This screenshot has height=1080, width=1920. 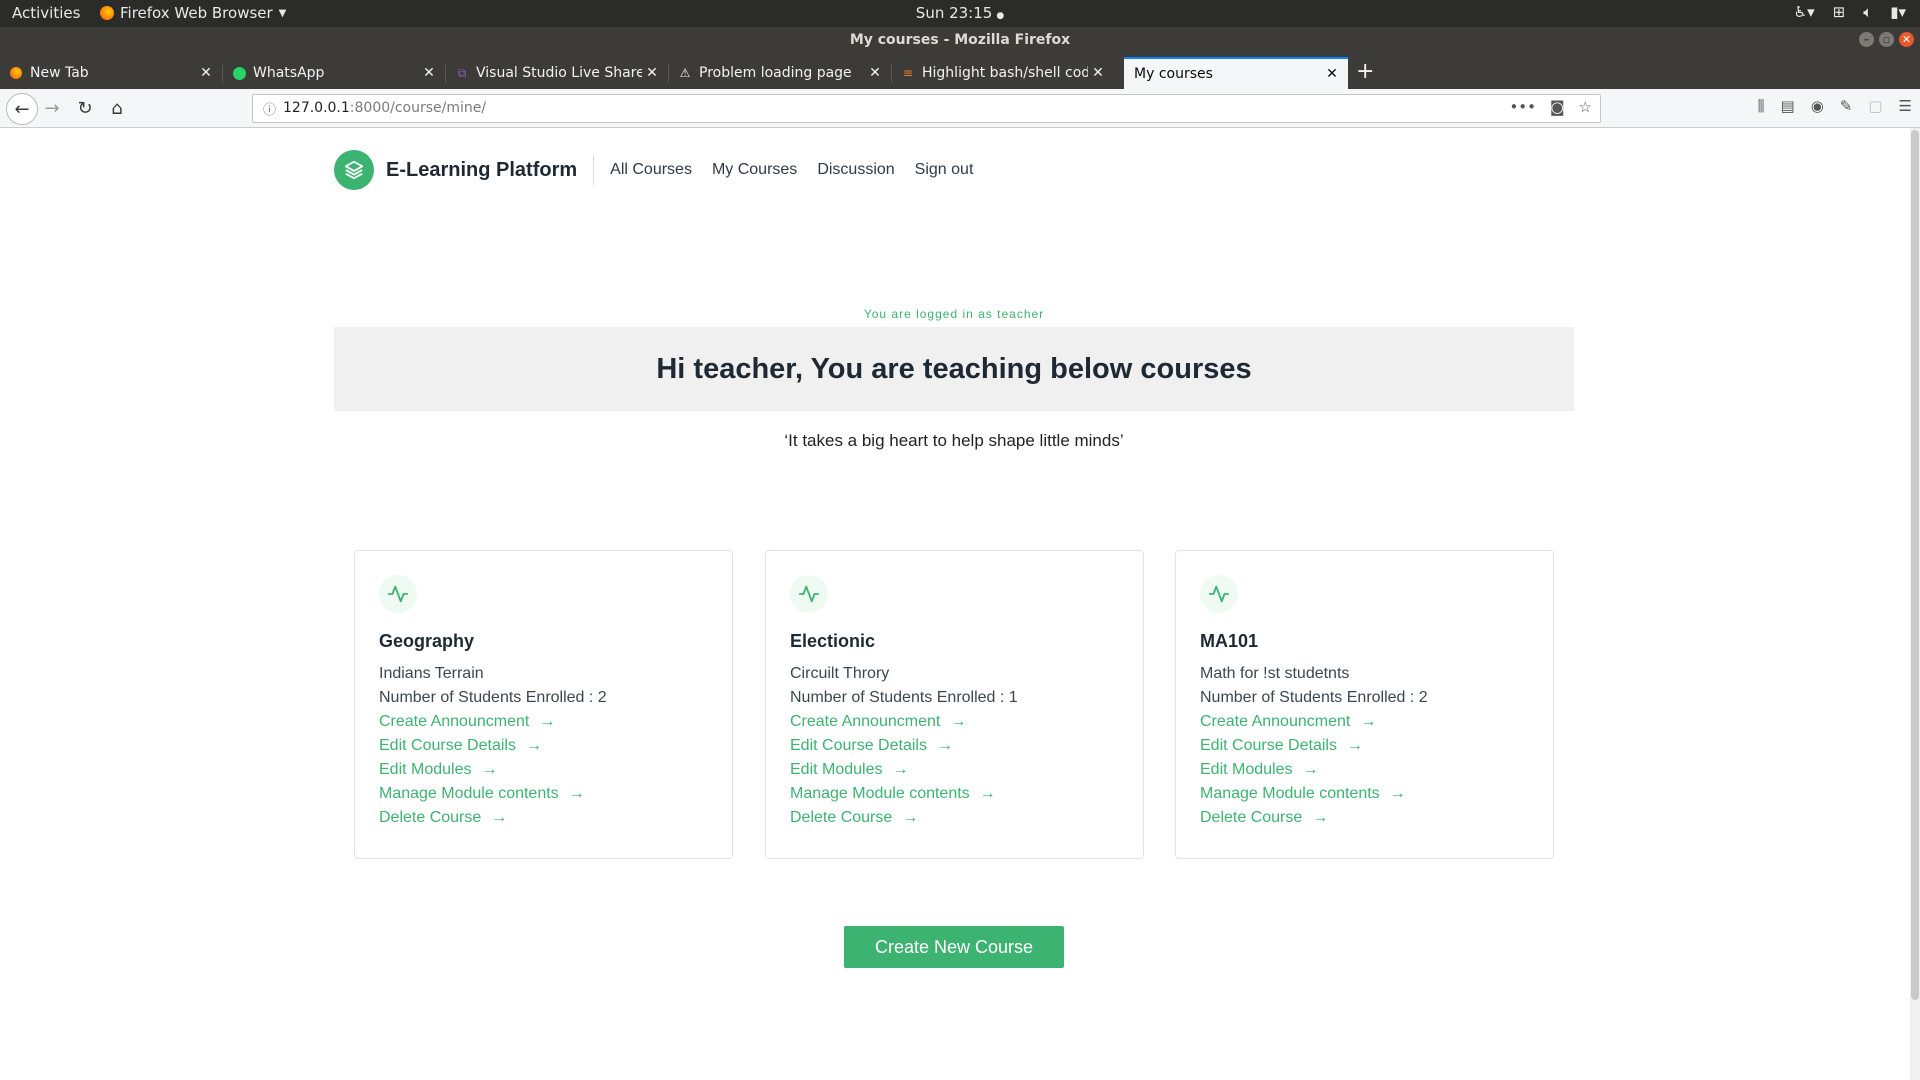 What do you see at coordinates (16, 73) in the screenshot?
I see `firefox-icon` at bounding box center [16, 73].